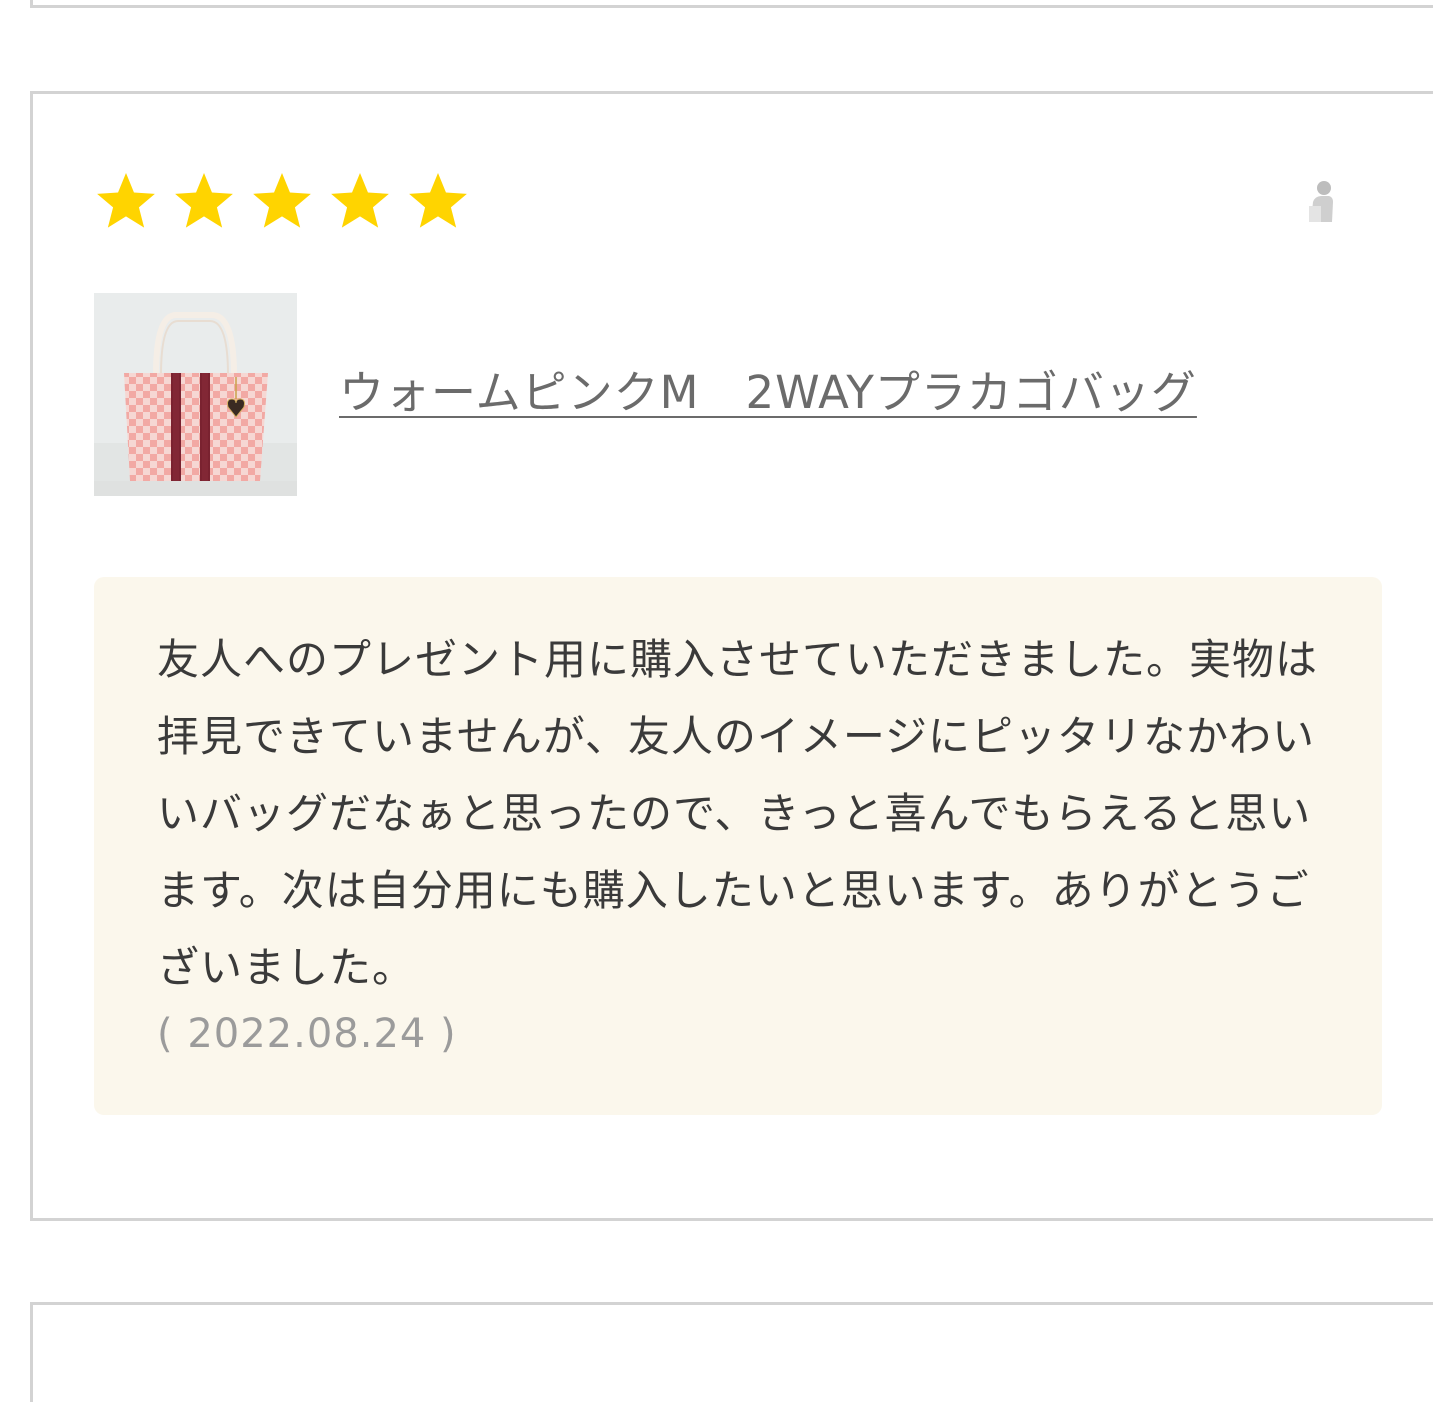 This screenshot has height=1402, width=1433. What do you see at coordinates (1321, 201) in the screenshot?
I see `user-icon` at bounding box center [1321, 201].